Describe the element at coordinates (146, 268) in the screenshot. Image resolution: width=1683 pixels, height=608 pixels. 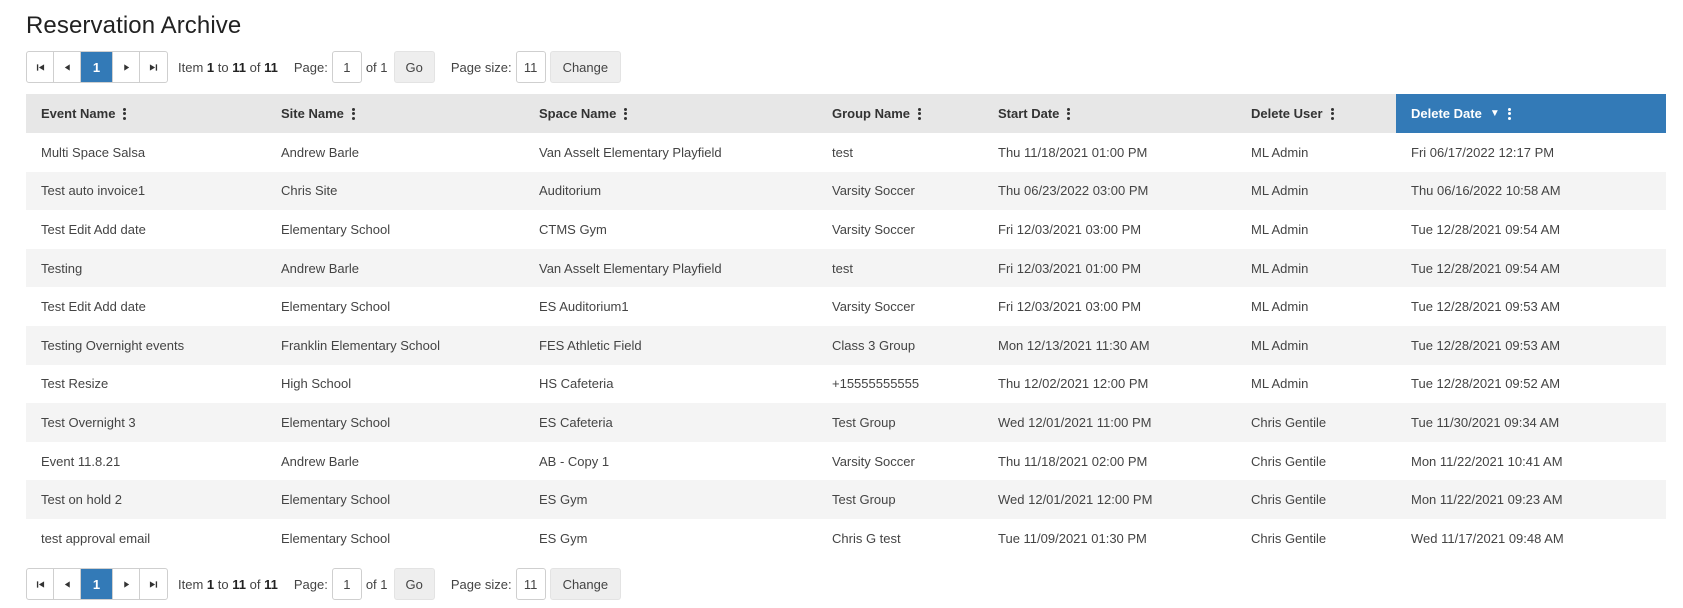
I see `cell-event-name: Testing` at that location.